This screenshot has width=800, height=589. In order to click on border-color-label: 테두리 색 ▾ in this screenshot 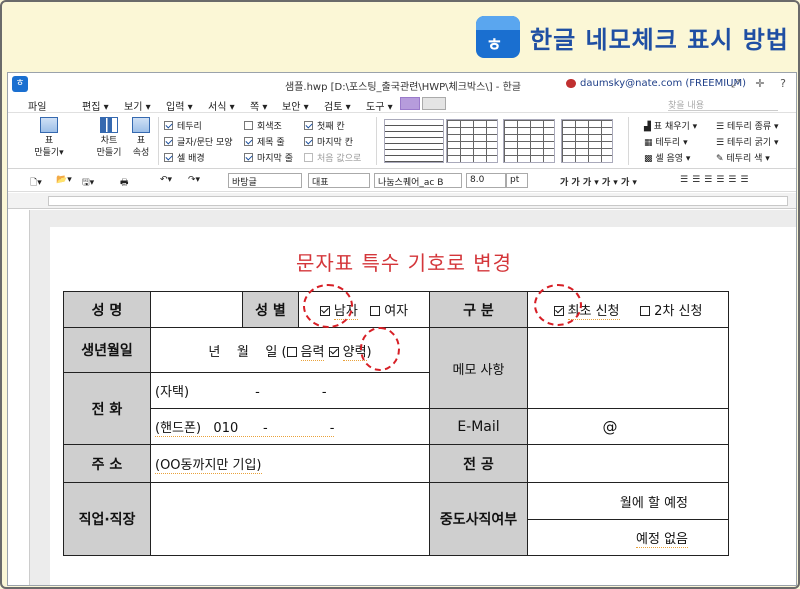, I will do `click(748, 159)`.